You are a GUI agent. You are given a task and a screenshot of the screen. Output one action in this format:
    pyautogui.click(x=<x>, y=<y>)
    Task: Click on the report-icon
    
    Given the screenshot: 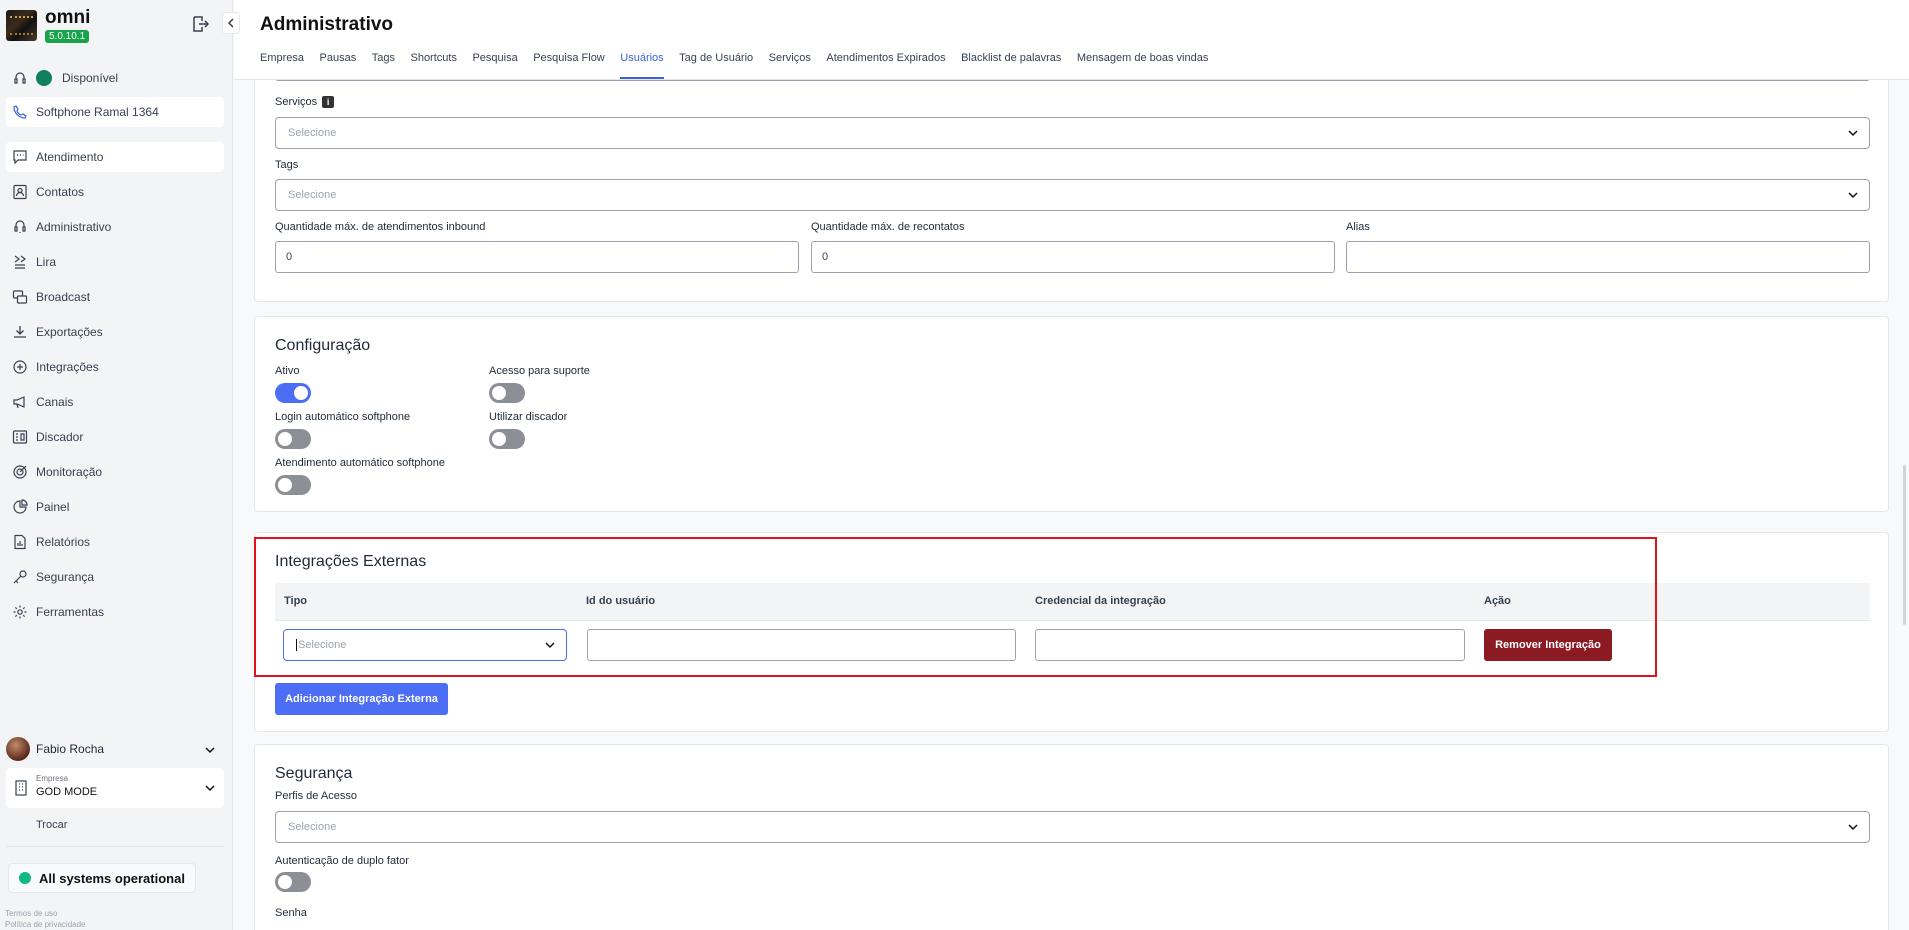 What is the action you would take?
    pyautogui.click(x=20, y=542)
    